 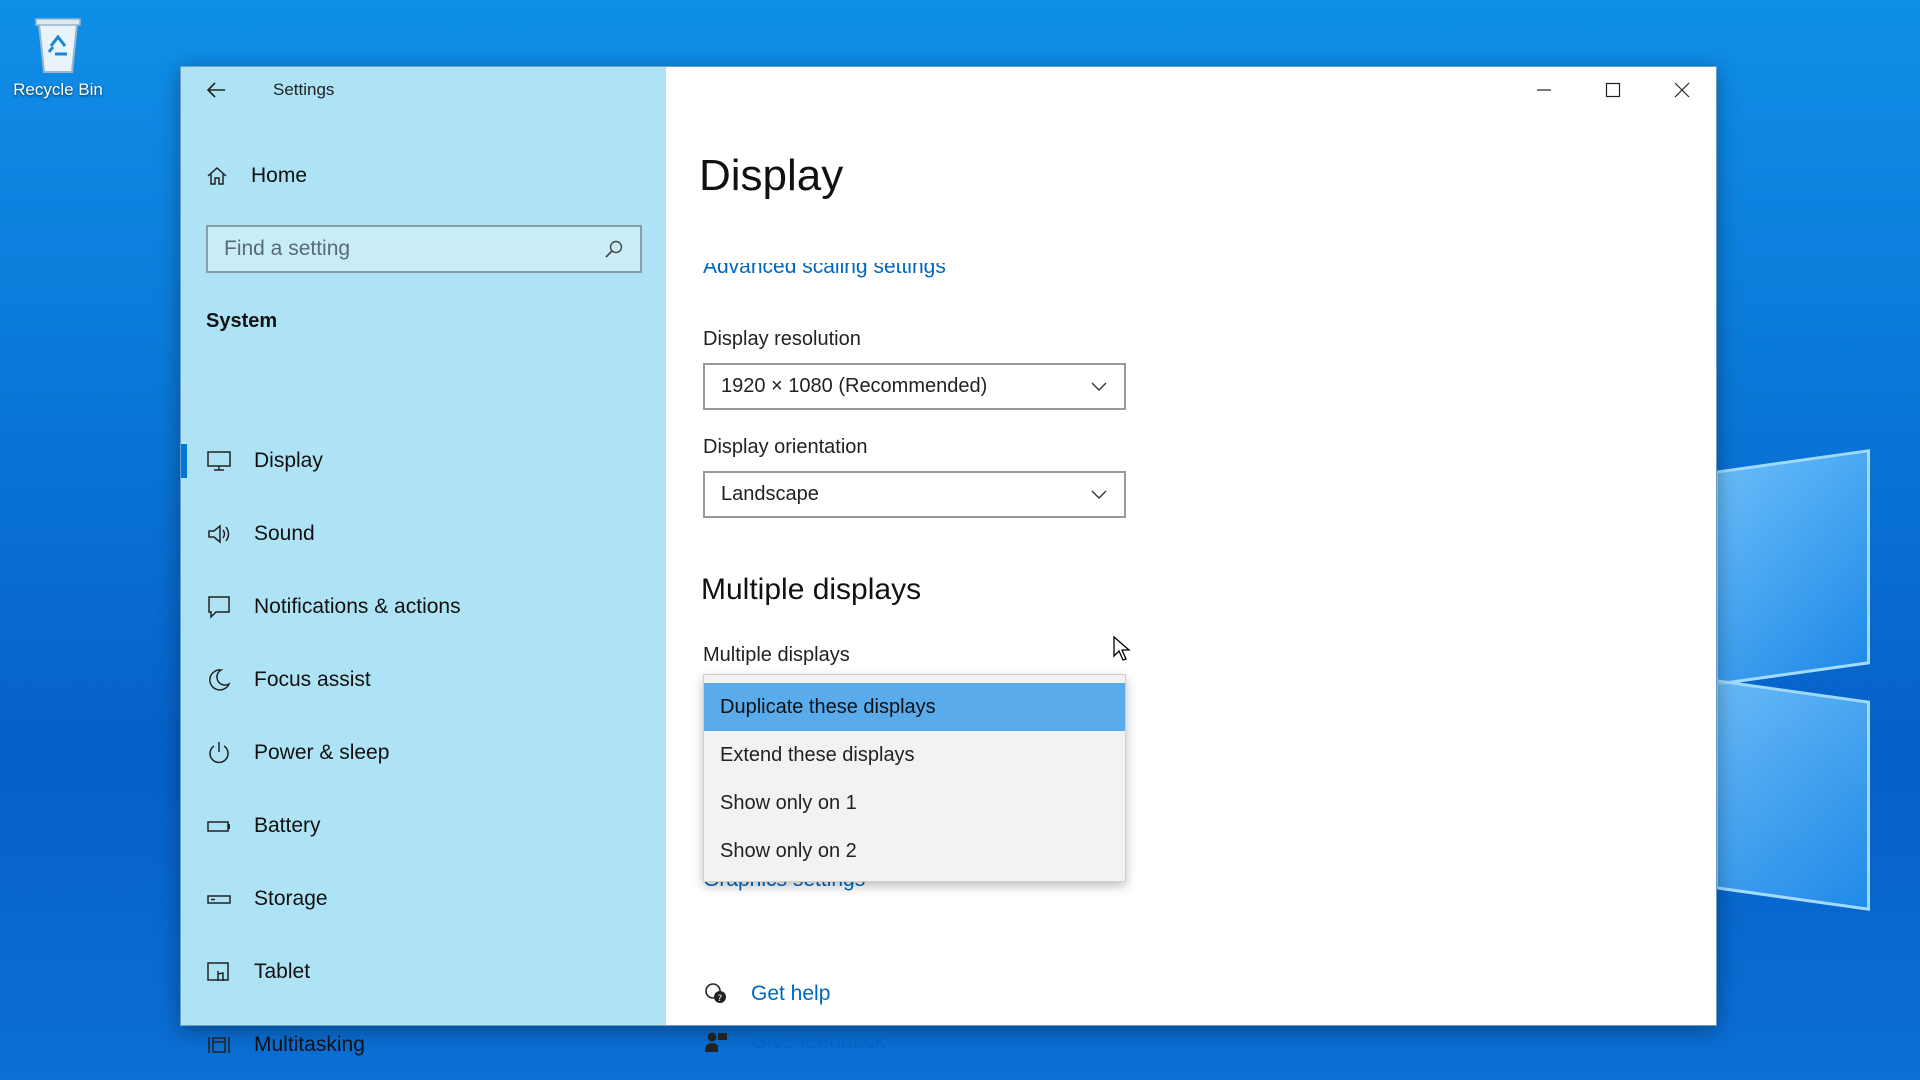 I want to click on search-icon, so click(x=614, y=249).